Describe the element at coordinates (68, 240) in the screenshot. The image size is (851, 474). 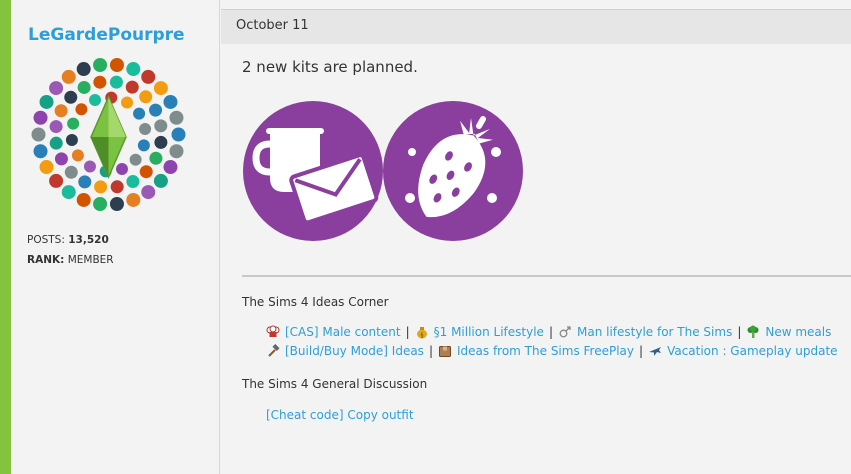
I see `post-count: POSTS: 13,520` at that location.